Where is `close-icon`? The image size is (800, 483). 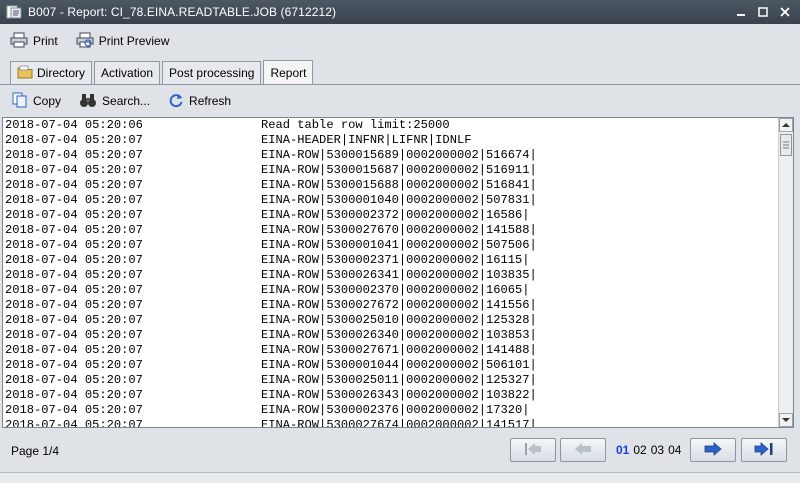 close-icon is located at coordinates (785, 12).